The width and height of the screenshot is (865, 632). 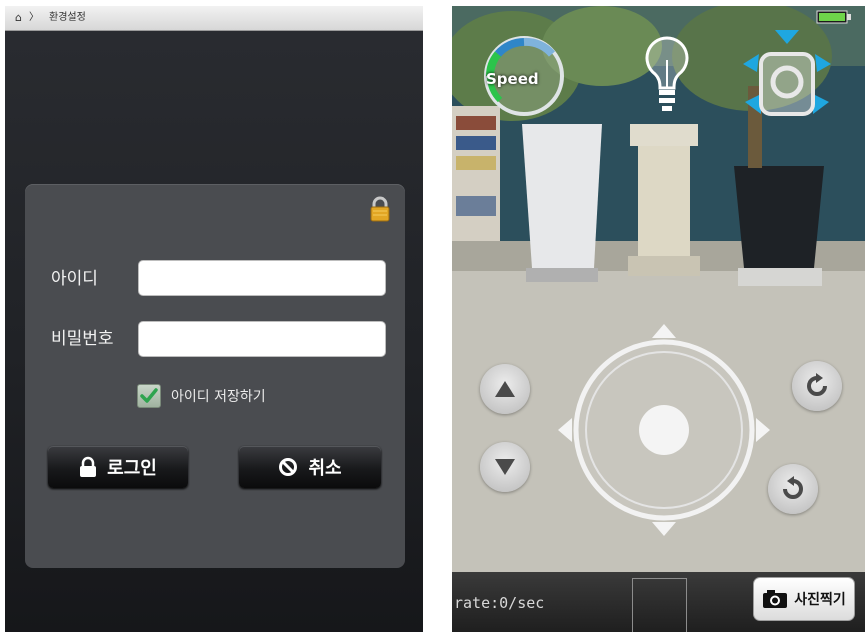 I want to click on remember-id-label: 아이디 저장하기, so click(x=218, y=396).